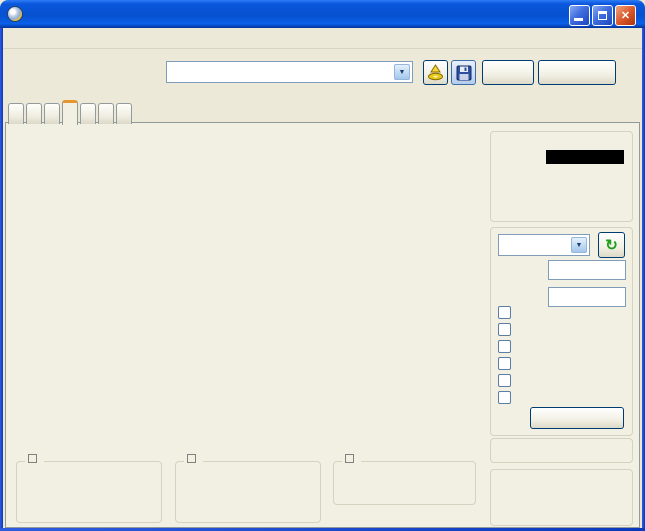 This screenshot has height=531, width=645. I want to click on eject-icon, so click(435, 72).